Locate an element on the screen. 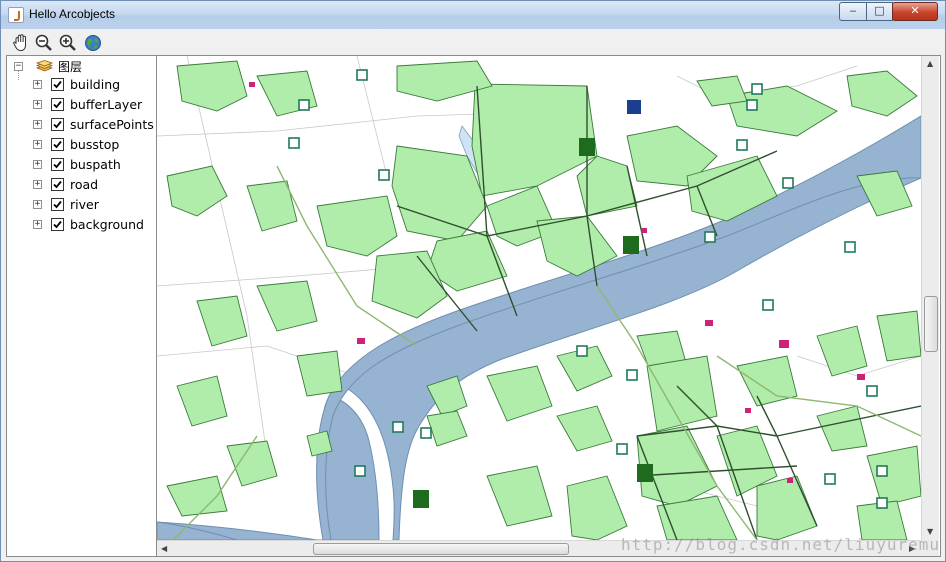 Image resolution: width=946 pixels, height=562 pixels. layer-item-buspath: + buspath is located at coordinates (81, 165).